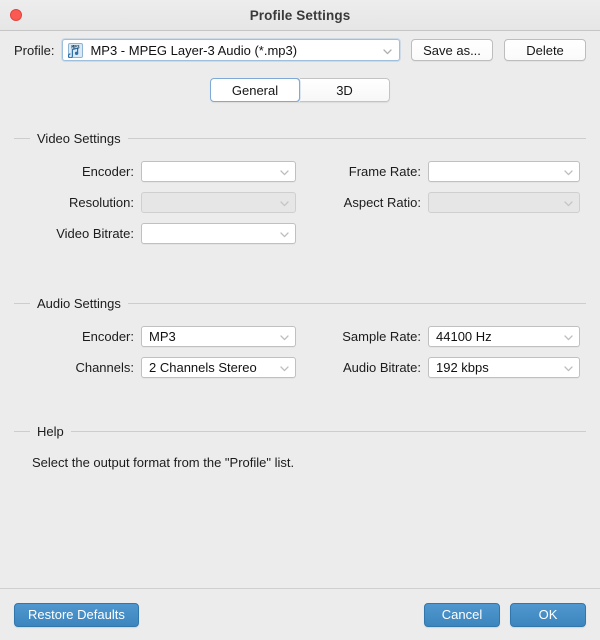 The height and width of the screenshot is (640, 600). Describe the element at coordinates (218, 171) in the screenshot. I see `video-encoder-select` at that location.